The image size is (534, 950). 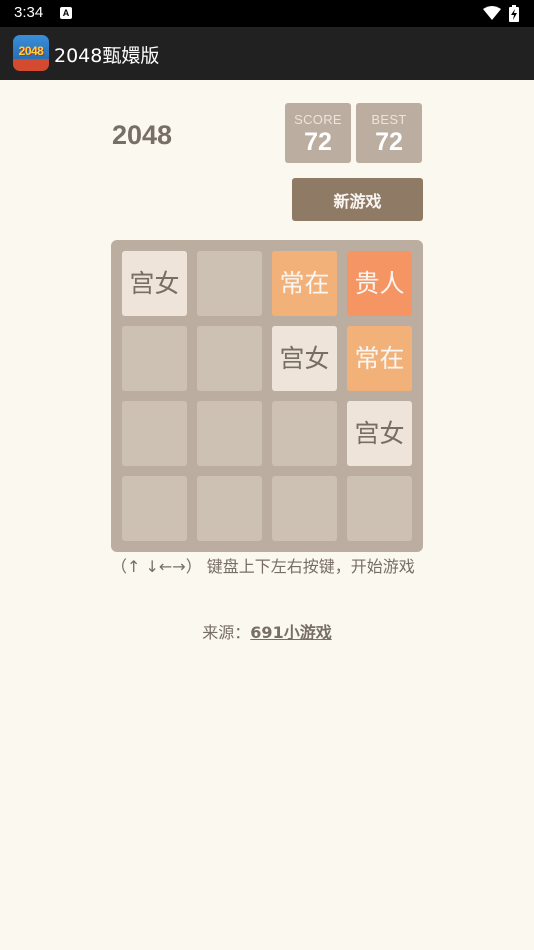 I want to click on instructions-text: （↑ ↓←→） 键盘上下左右按键，开始游戏, so click(x=263, y=566).